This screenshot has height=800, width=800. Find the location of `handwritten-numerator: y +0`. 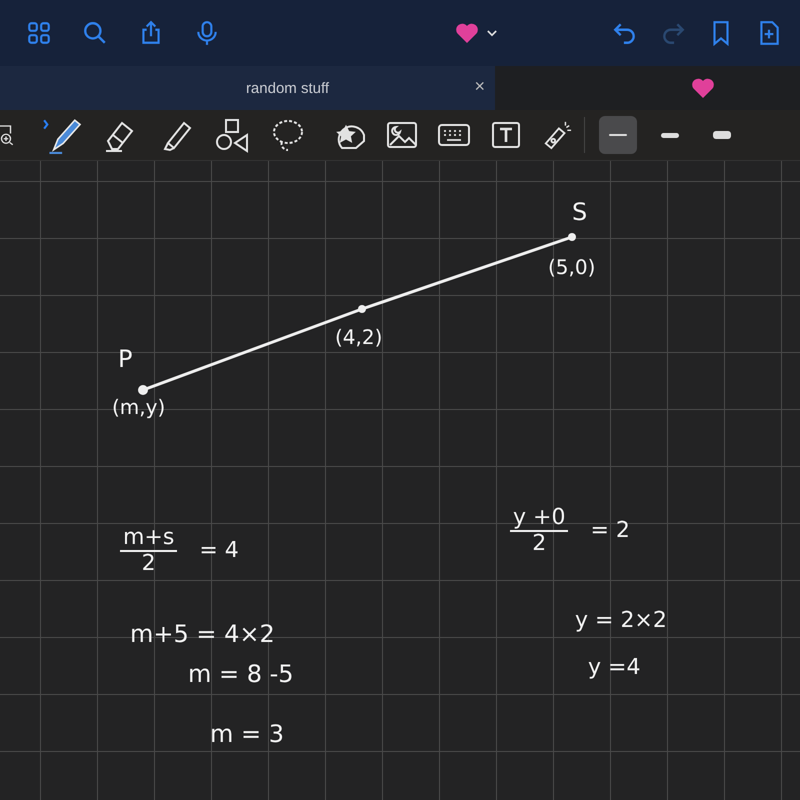

handwritten-numerator: y +0 is located at coordinates (539, 519).